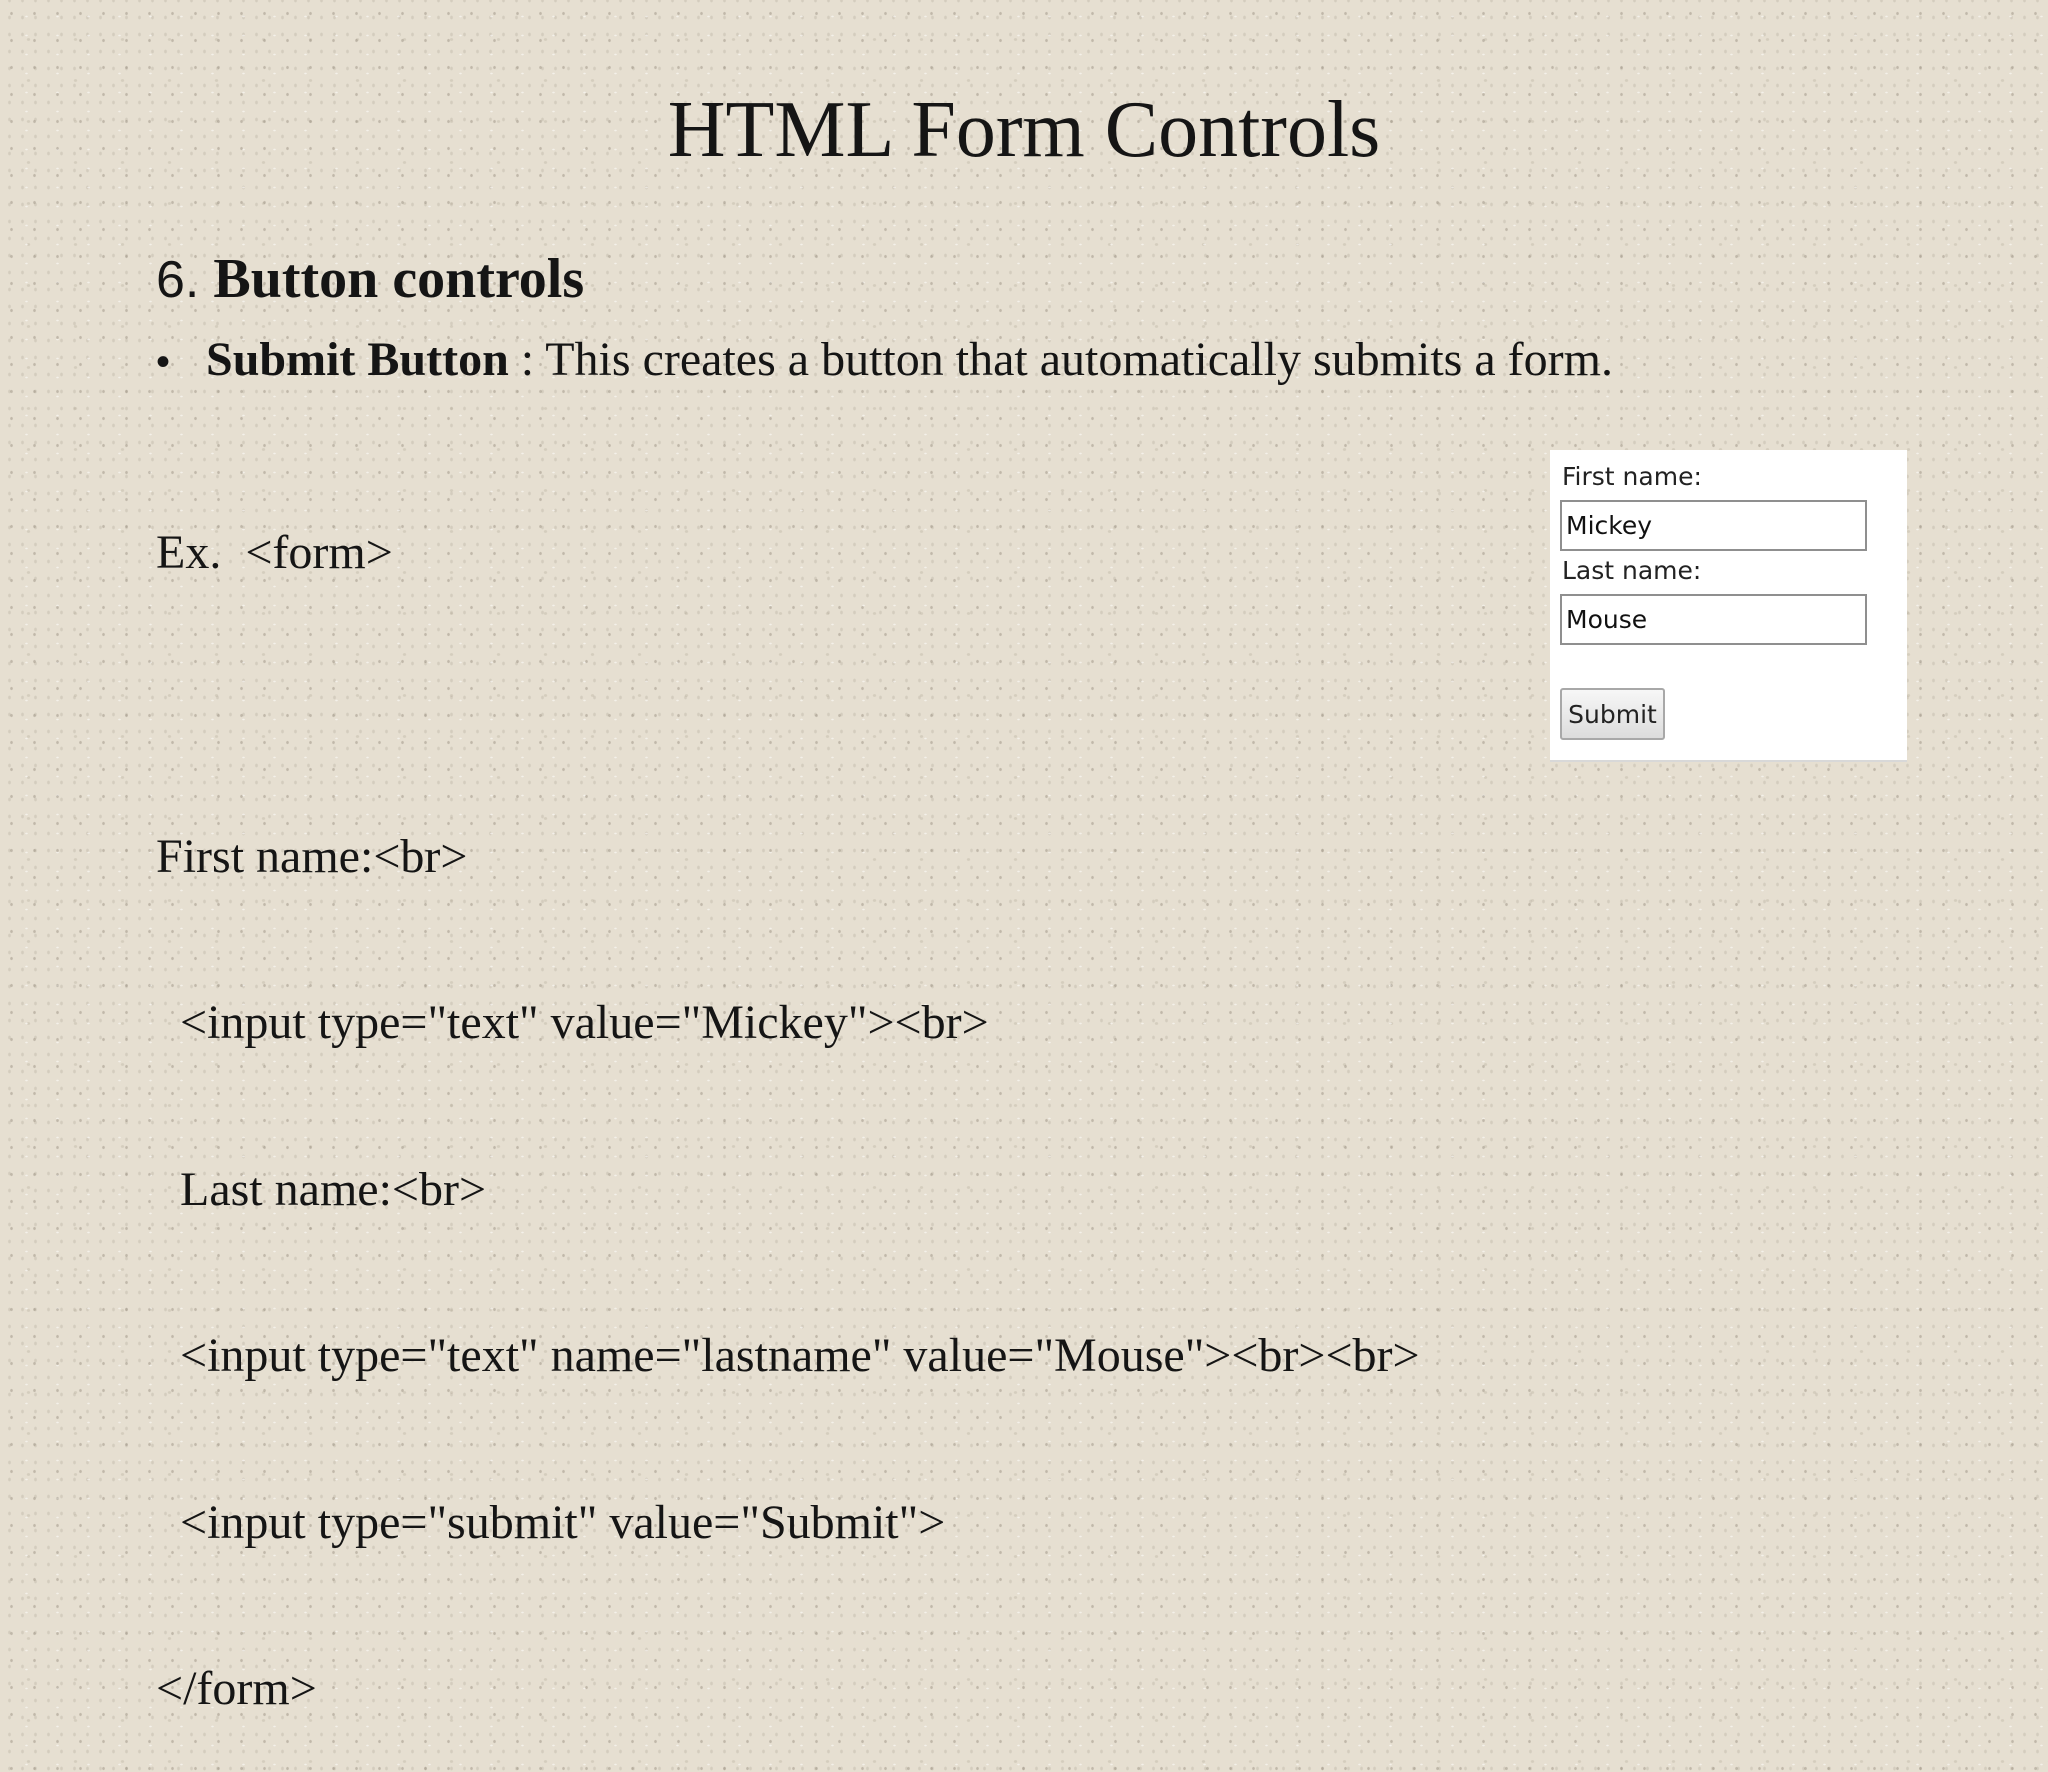 This screenshot has height=1772, width=2048. What do you see at coordinates (1713, 619) in the screenshot?
I see `last-name-input` at bounding box center [1713, 619].